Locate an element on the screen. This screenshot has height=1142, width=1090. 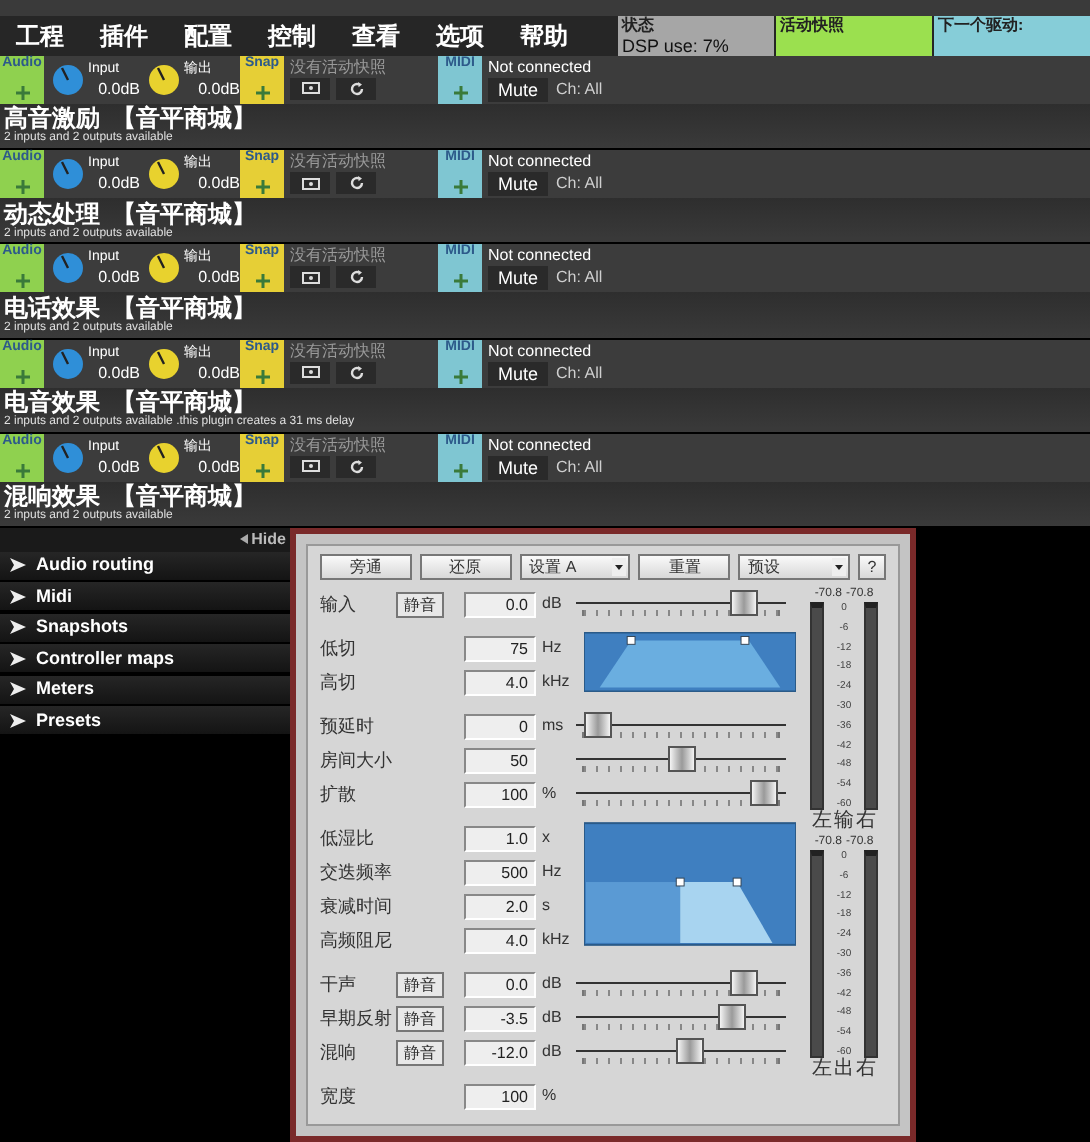
sidebar-item: Controller maps is located at coordinates (145, 659).